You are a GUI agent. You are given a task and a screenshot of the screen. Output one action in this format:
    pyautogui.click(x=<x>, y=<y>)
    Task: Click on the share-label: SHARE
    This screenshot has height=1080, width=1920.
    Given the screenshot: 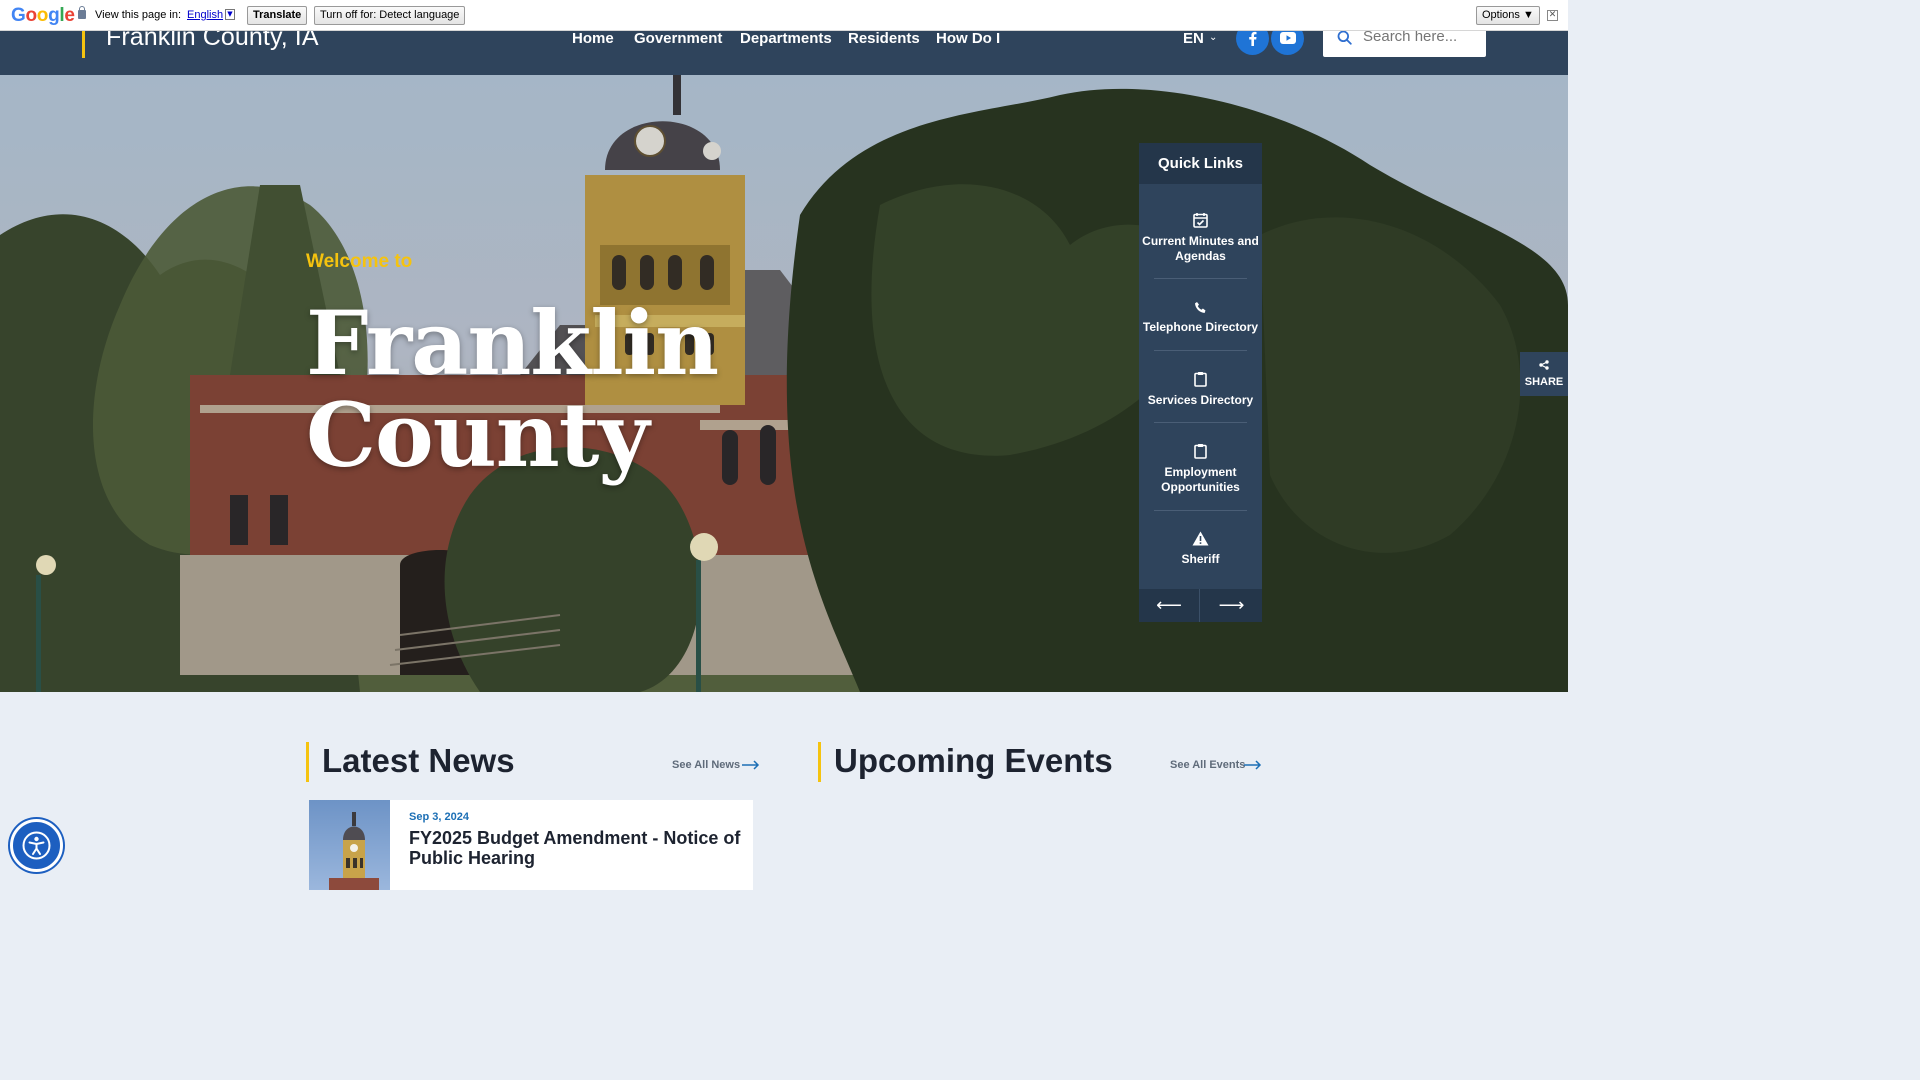 What is the action you would take?
    pyautogui.click(x=1544, y=382)
    